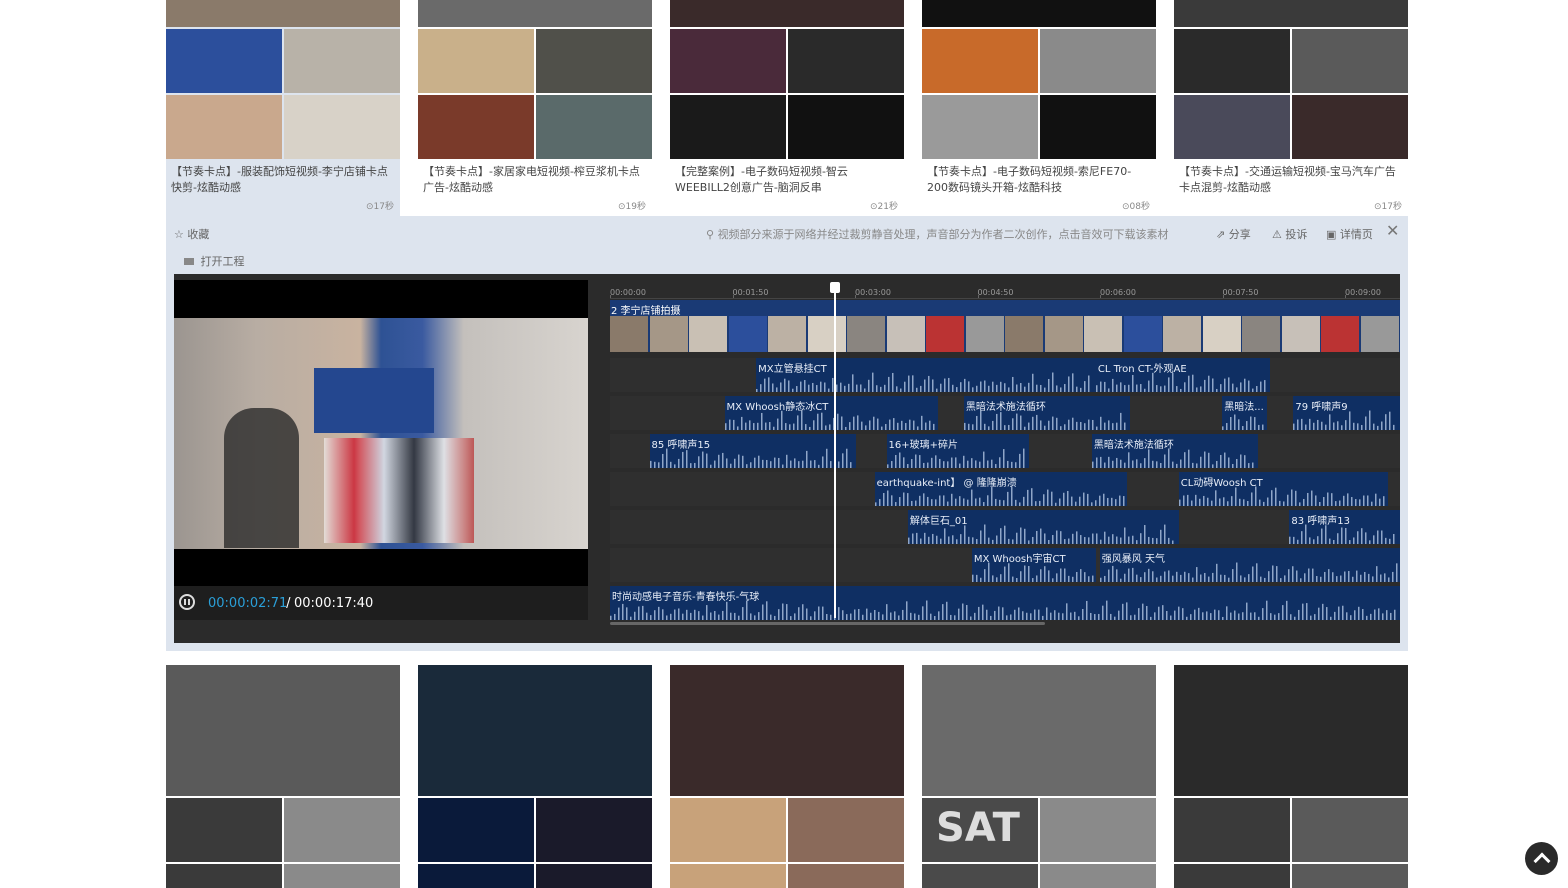 The height and width of the screenshot is (888, 1568). I want to click on video-card: 【节奏卡点】-电子数码短视频-索尼FE70-200数码镜头开箱-炫酷科技 ⊙08秒, so click(1039, 108).